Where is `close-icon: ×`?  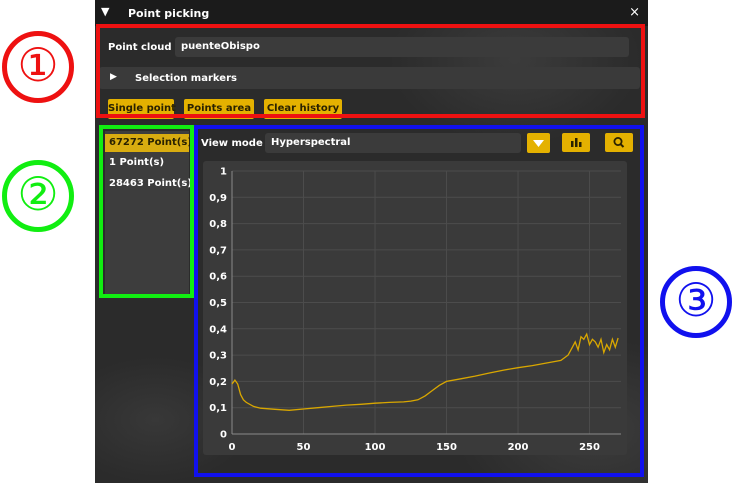 close-icon: × is located at coordinates (634, 12).